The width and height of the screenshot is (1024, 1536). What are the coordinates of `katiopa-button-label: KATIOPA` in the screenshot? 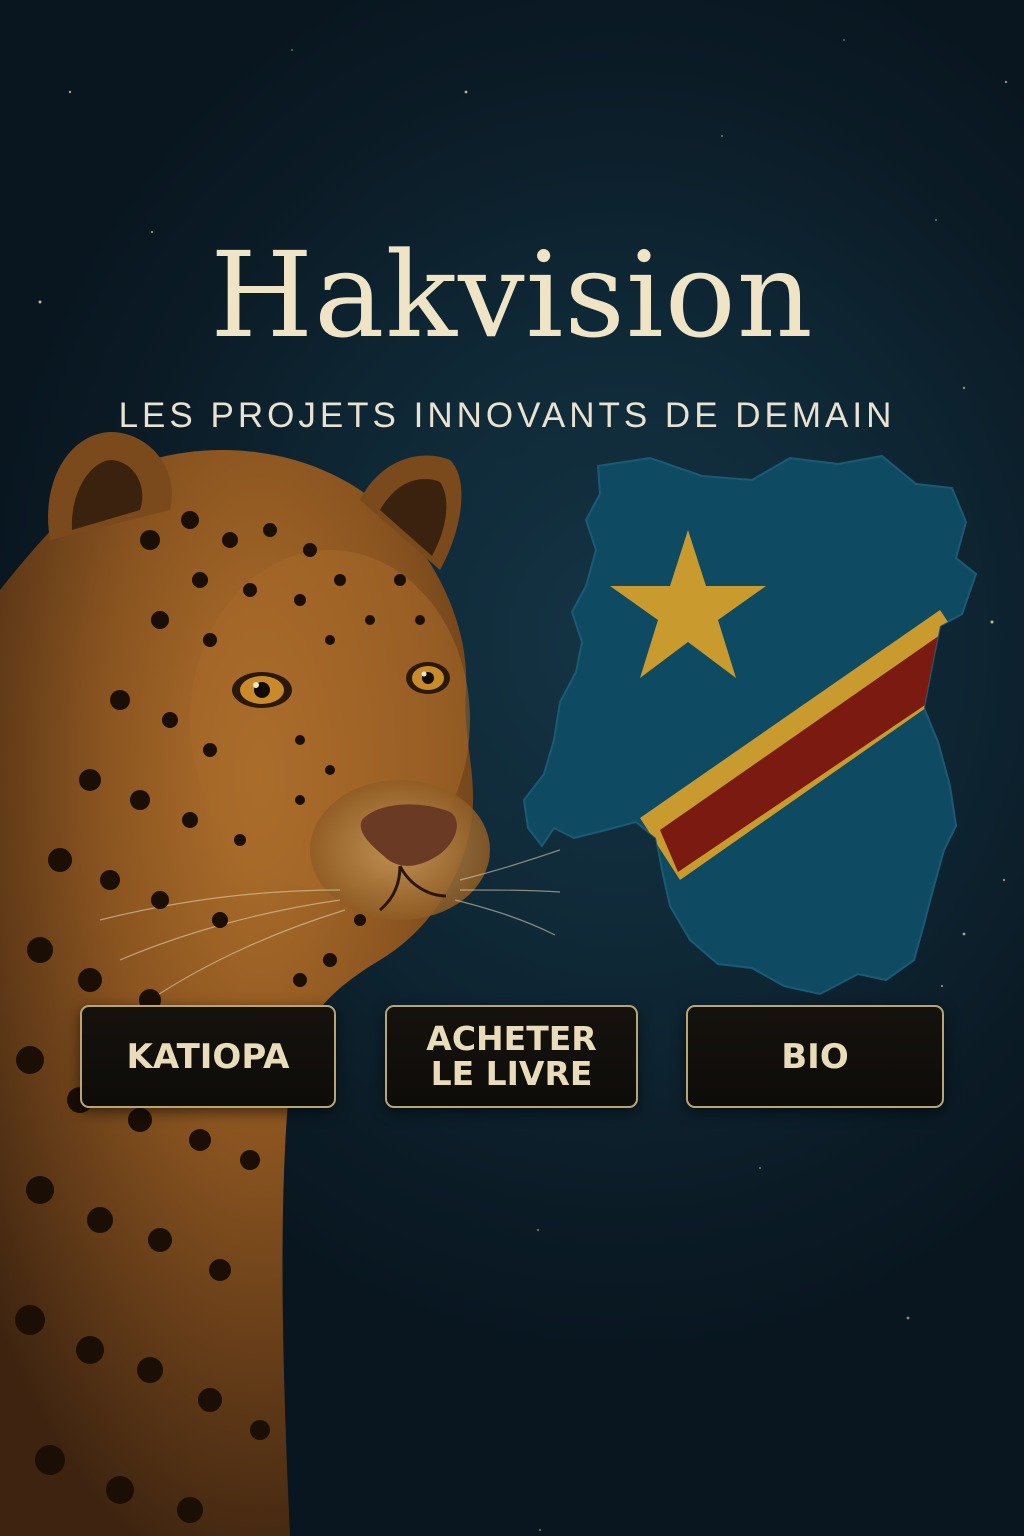 It's located at (208, 1056).